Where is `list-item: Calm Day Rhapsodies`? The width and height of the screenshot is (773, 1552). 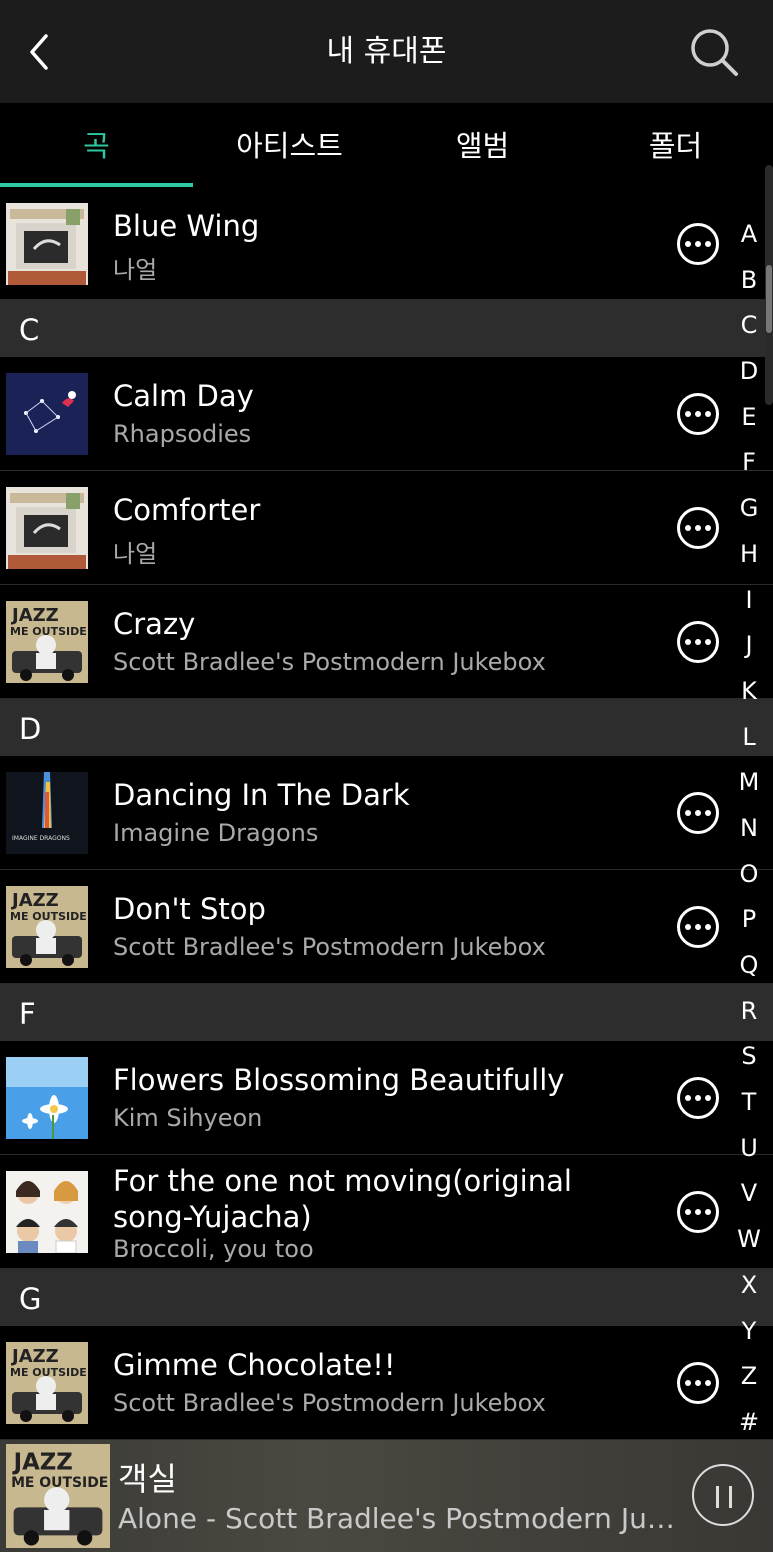 list-item: Calm Day Rhapsodies is located at coordinates (386, 414).